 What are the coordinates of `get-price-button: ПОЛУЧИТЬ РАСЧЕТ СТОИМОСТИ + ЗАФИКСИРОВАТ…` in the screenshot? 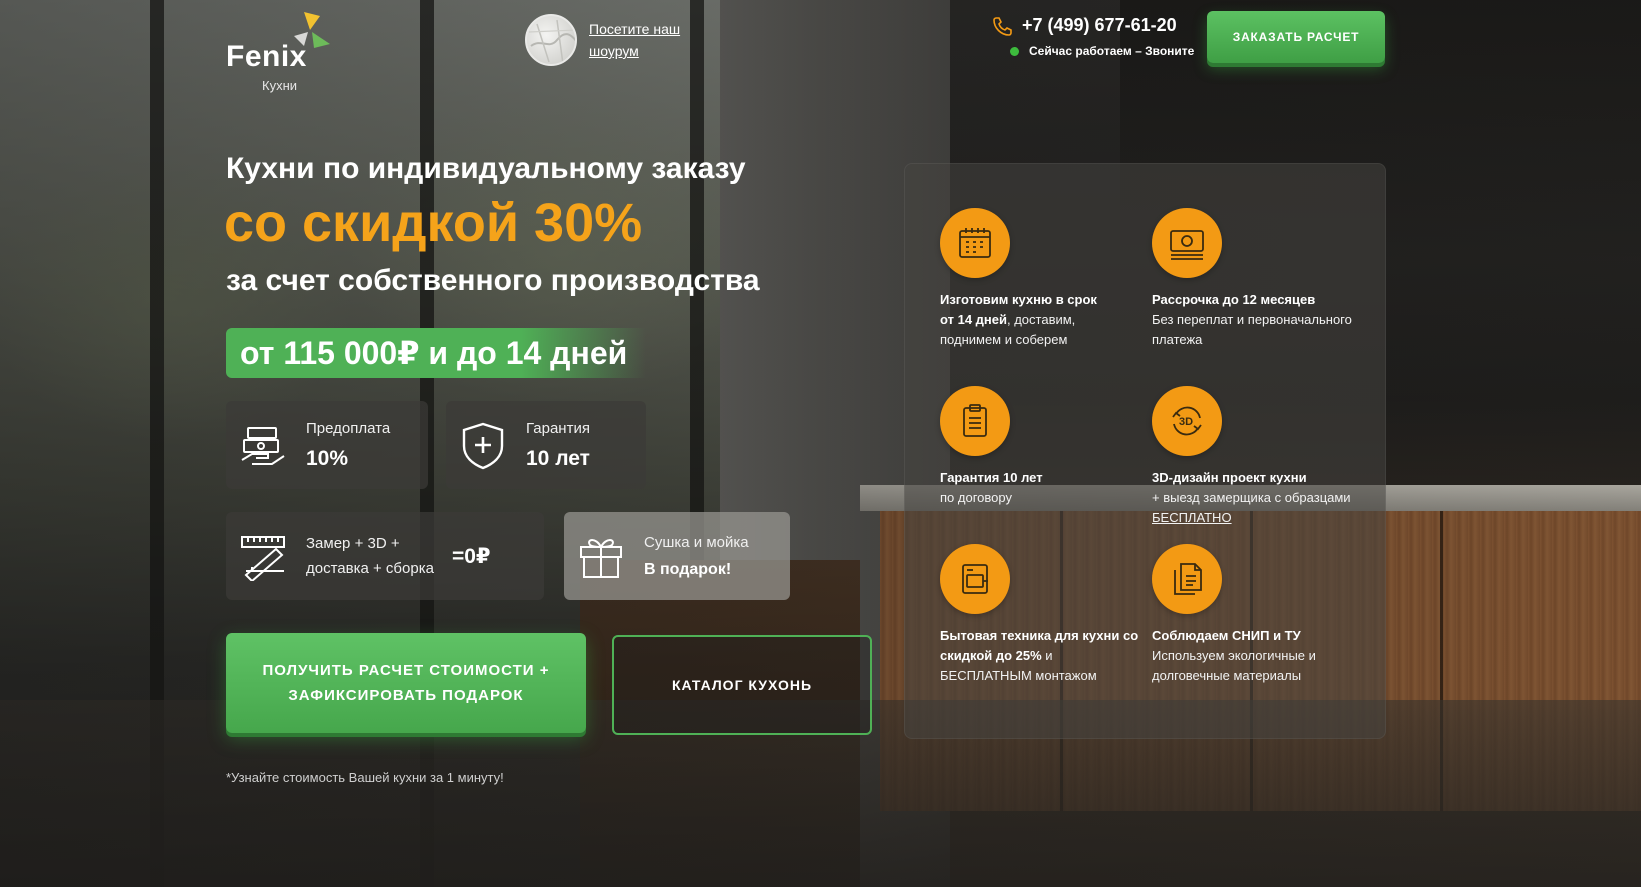 It's located at (406, 683).